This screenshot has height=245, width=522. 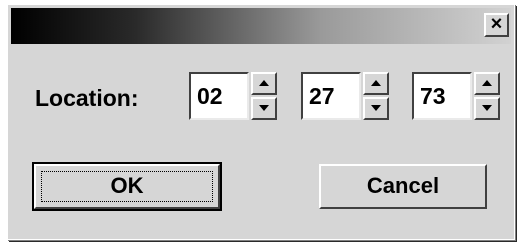 I want to click on close-icon: ×, so click(x=496, y=24).